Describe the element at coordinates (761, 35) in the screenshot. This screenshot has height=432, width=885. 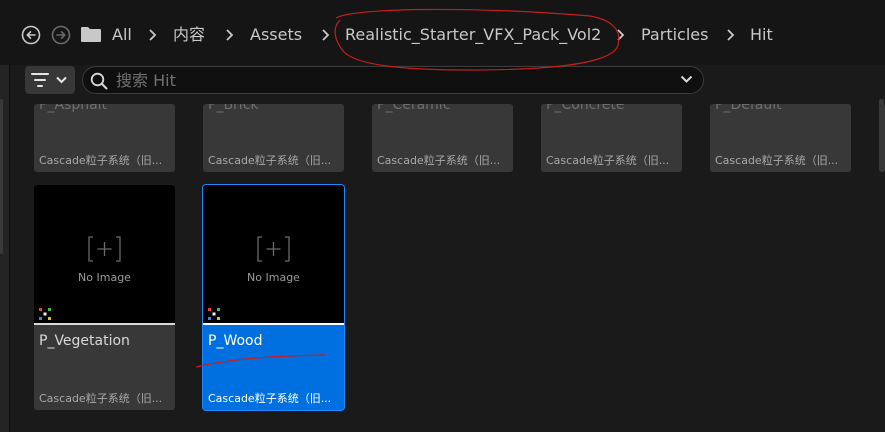
I see `breadcrumb-item-hit: Hit` at that location.